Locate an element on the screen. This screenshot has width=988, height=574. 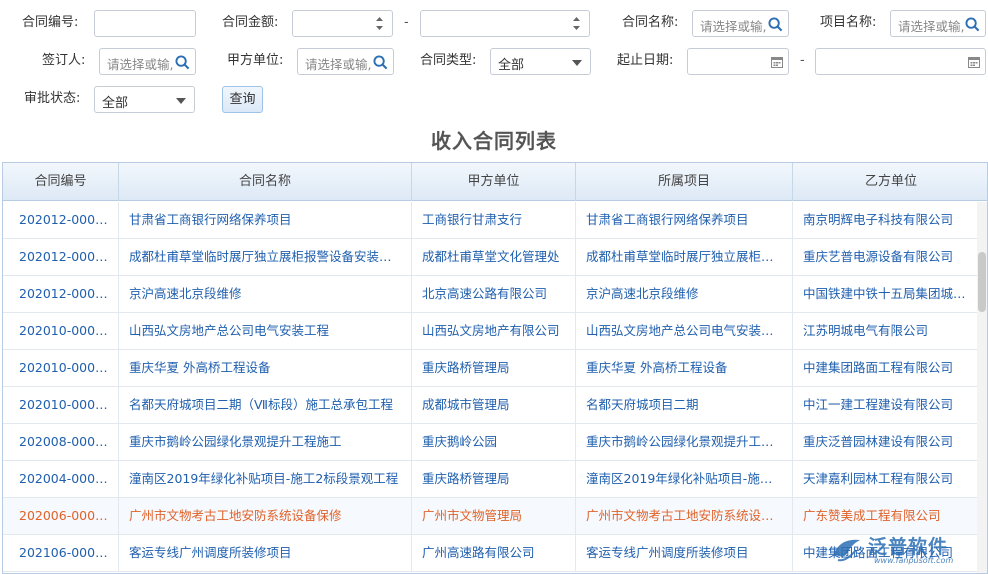
cell-project: 甘肃省工商银行网络保养项目 is located at coordinates (684, 220).